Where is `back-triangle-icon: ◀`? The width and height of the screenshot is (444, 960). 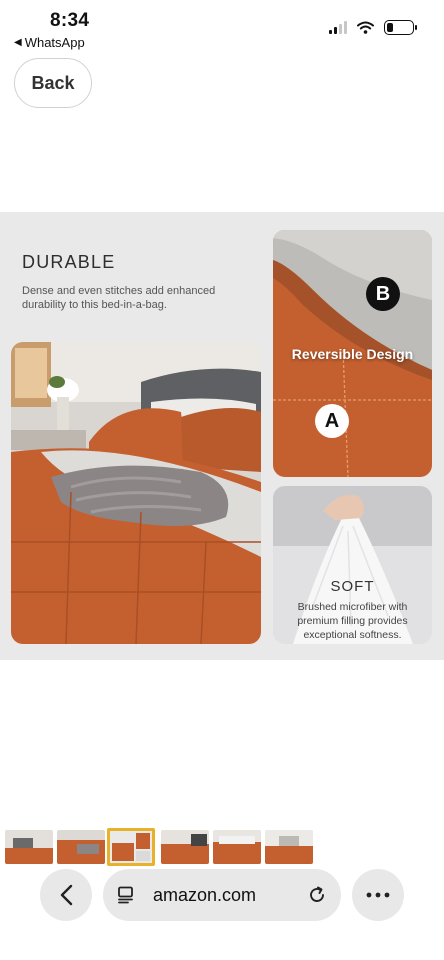
back-triangle-icon: ◀ is located at coordinates (18, 42).